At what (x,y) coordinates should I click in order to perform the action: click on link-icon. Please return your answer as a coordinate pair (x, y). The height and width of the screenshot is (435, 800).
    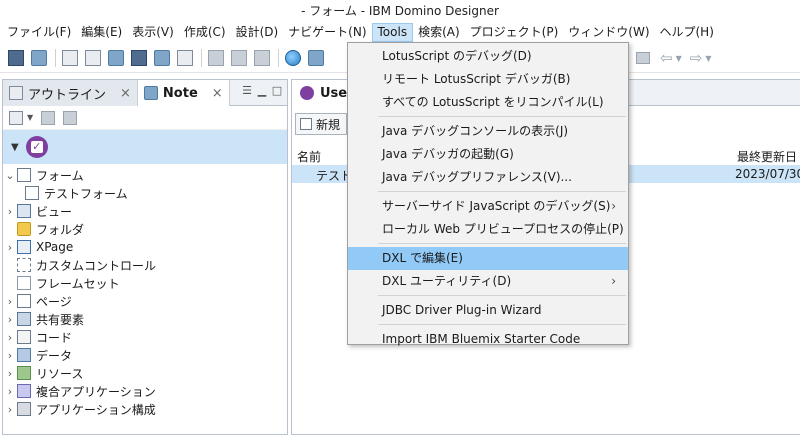
    Looking at the image, I should click on (70, 117).